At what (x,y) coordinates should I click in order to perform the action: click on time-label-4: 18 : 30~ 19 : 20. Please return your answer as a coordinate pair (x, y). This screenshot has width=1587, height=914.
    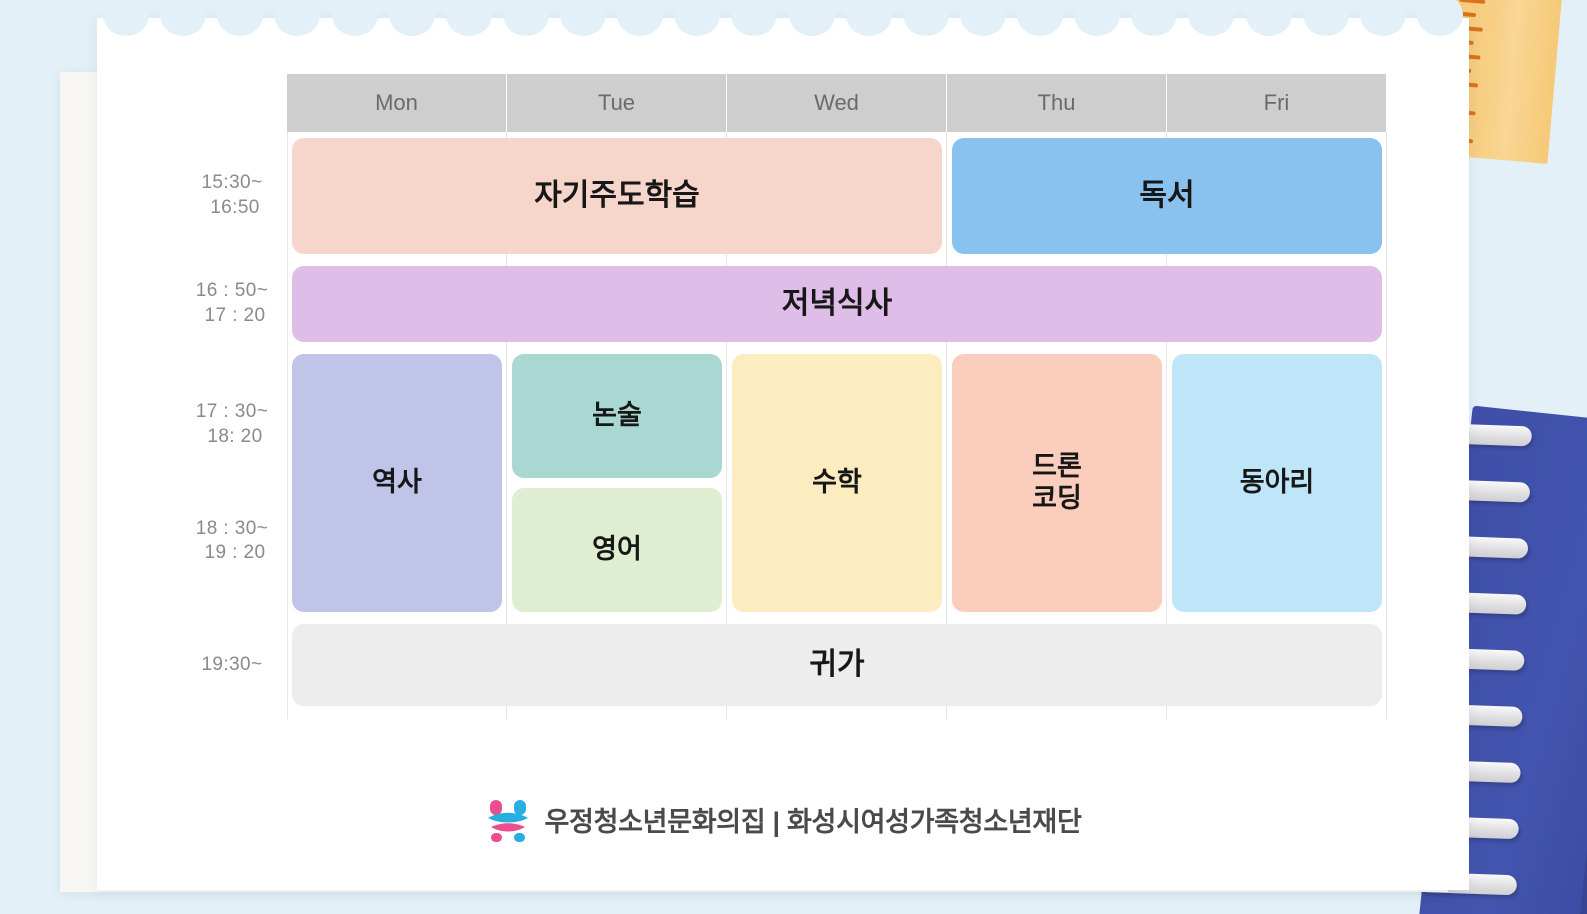
    Looking at the image, I should click on (232, 567).